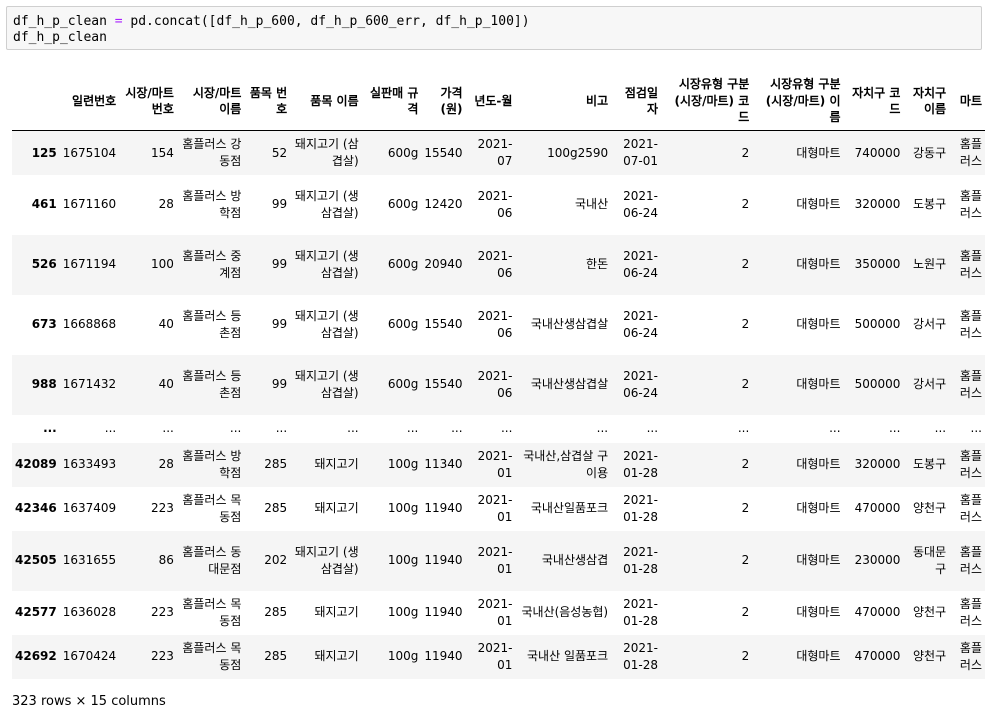  What do you see at coordinates (36, 101) in the screenshot?
I see `index-header` at bounding box center [36, 101].